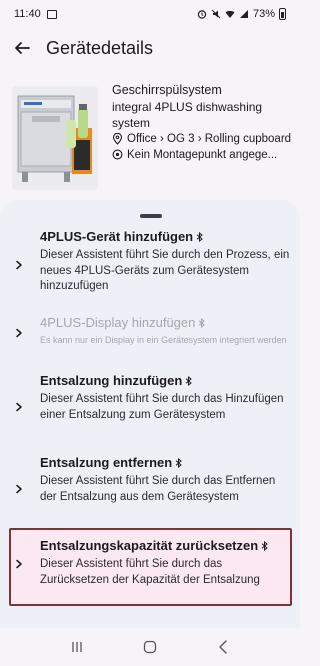 This screenshot has width=320, height=666. Describe the element at coordinates (282, 14) in the screenshot. I see `battery-icon` at that location.